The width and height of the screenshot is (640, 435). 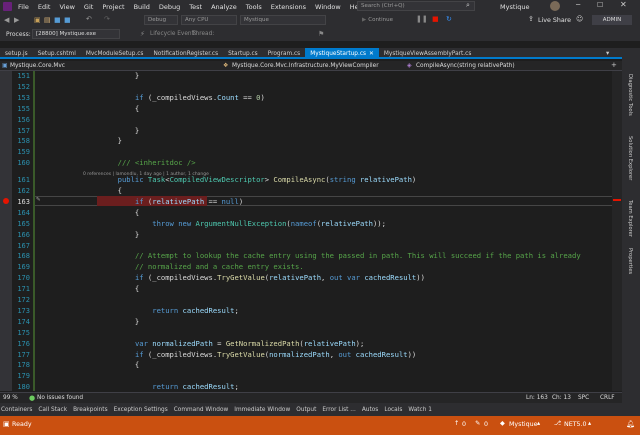 What do you see at coordinates (57, 53) in the screenshot?
I see `tab-document: Setup.cshtml` at bounding box center [57, 53].